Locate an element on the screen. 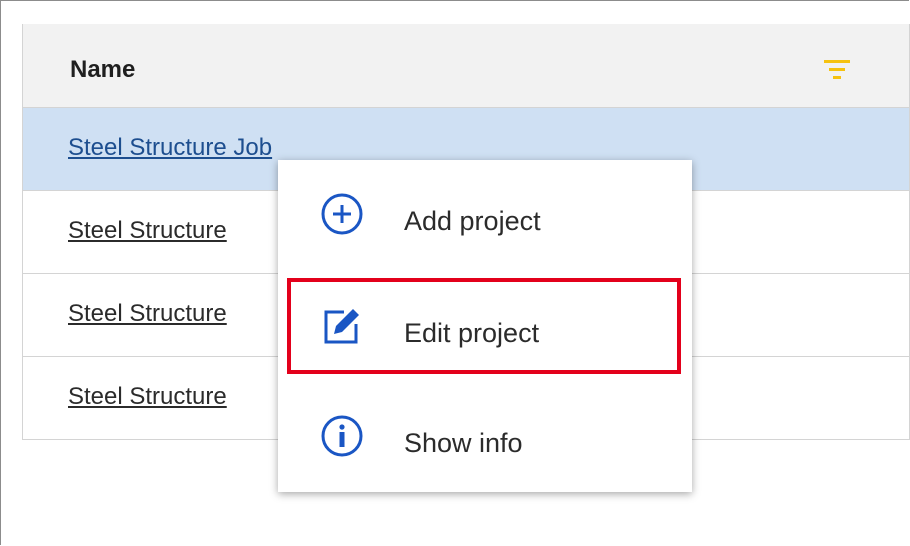 This screenshot has height=546, width=910. menu-item-edit-project: Edit project is located at coordinates (485, 326).